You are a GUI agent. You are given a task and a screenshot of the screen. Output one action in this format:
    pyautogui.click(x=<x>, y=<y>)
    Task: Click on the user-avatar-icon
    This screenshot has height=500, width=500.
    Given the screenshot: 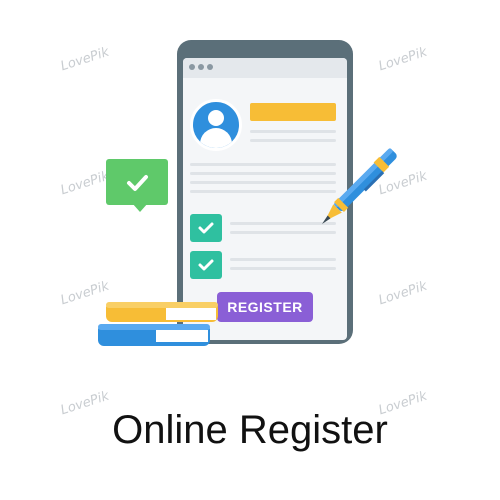 What is the action you would take?
    pyautogui.click(x=216, y=125)
    